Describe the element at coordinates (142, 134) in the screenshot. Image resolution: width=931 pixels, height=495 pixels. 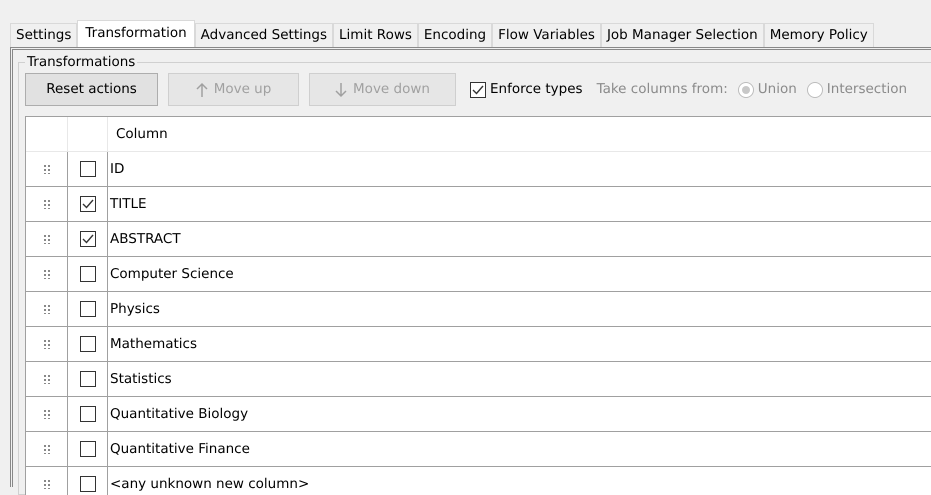
I see `column-header: Column` at that location.